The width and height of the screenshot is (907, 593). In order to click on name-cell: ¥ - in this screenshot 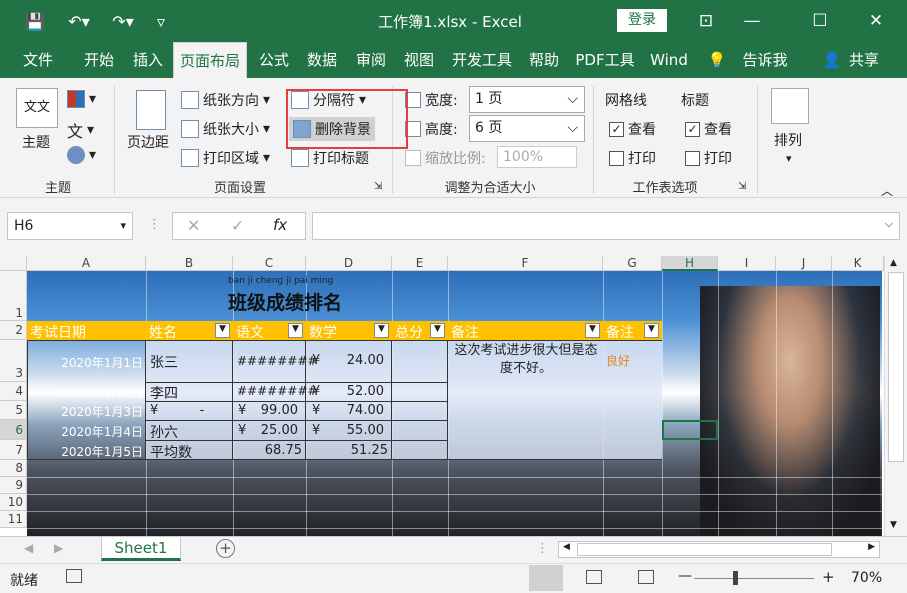, I will do `click(177, 410)`.